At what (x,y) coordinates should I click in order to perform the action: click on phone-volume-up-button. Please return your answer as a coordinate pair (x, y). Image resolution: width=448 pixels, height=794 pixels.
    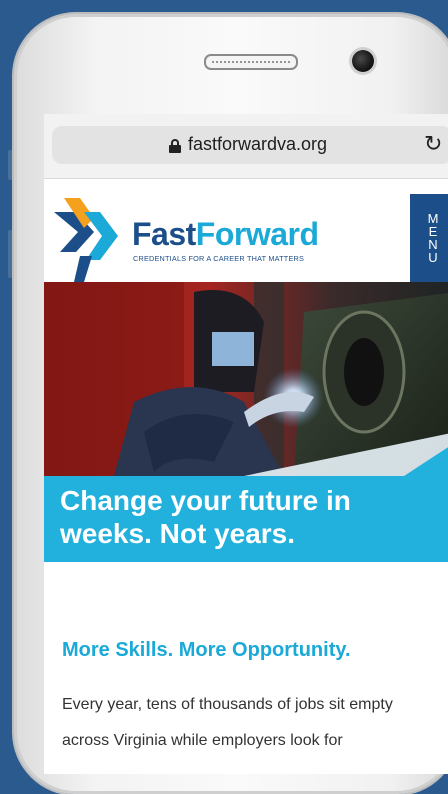
    Looking at the image, I should click on (10, 165).